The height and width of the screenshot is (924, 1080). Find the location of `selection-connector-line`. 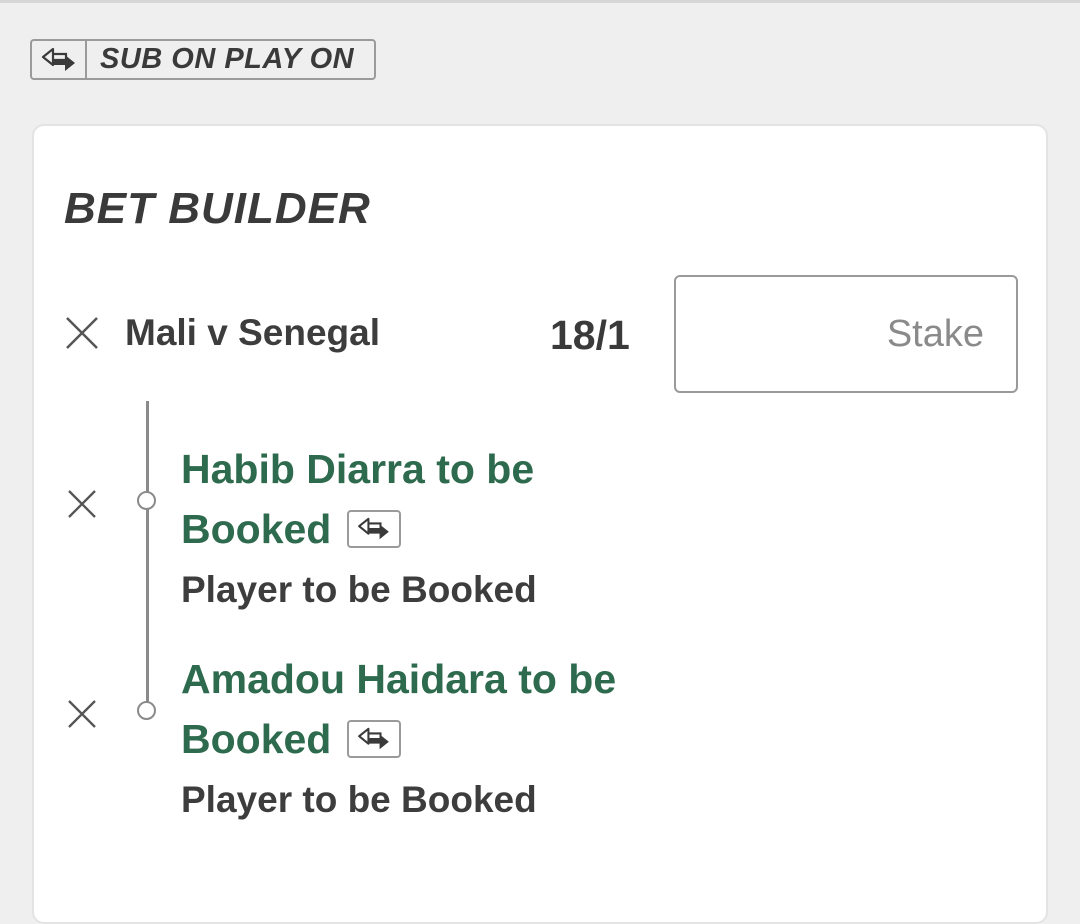

selection-connector-line is located at coordinates (147, 556).